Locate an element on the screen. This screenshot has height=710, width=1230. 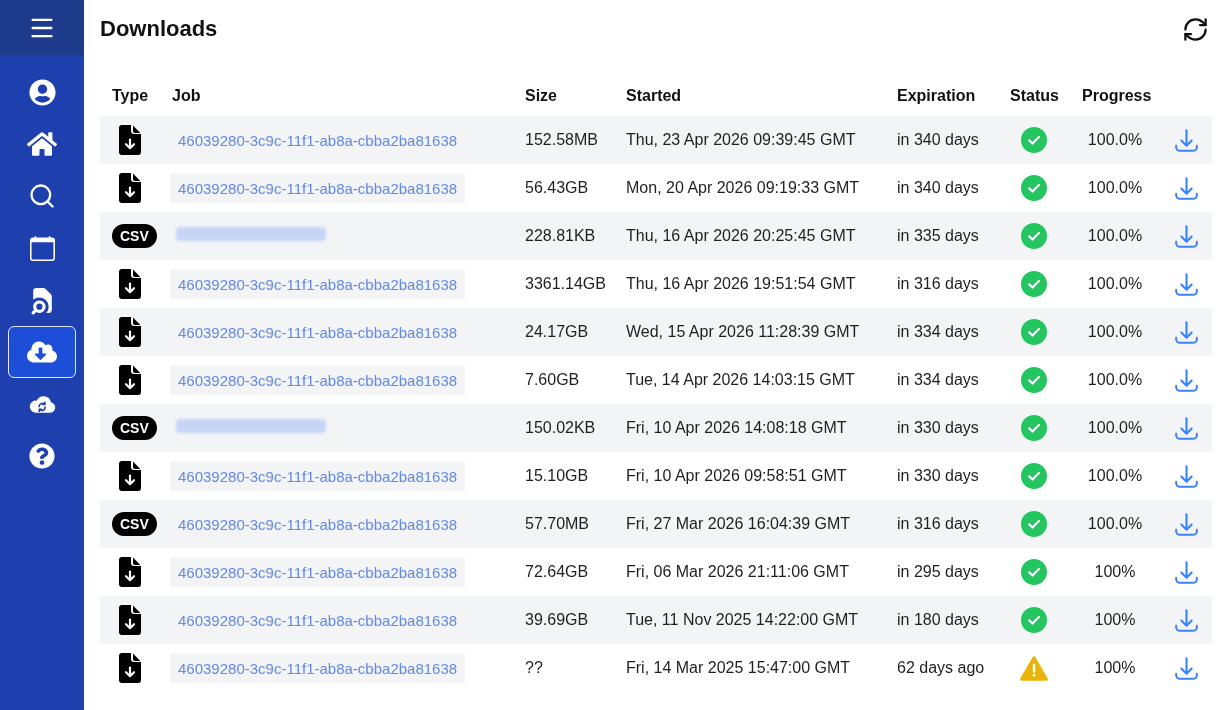
expiration-text: in 335 days is located at coordinates (938, 235).